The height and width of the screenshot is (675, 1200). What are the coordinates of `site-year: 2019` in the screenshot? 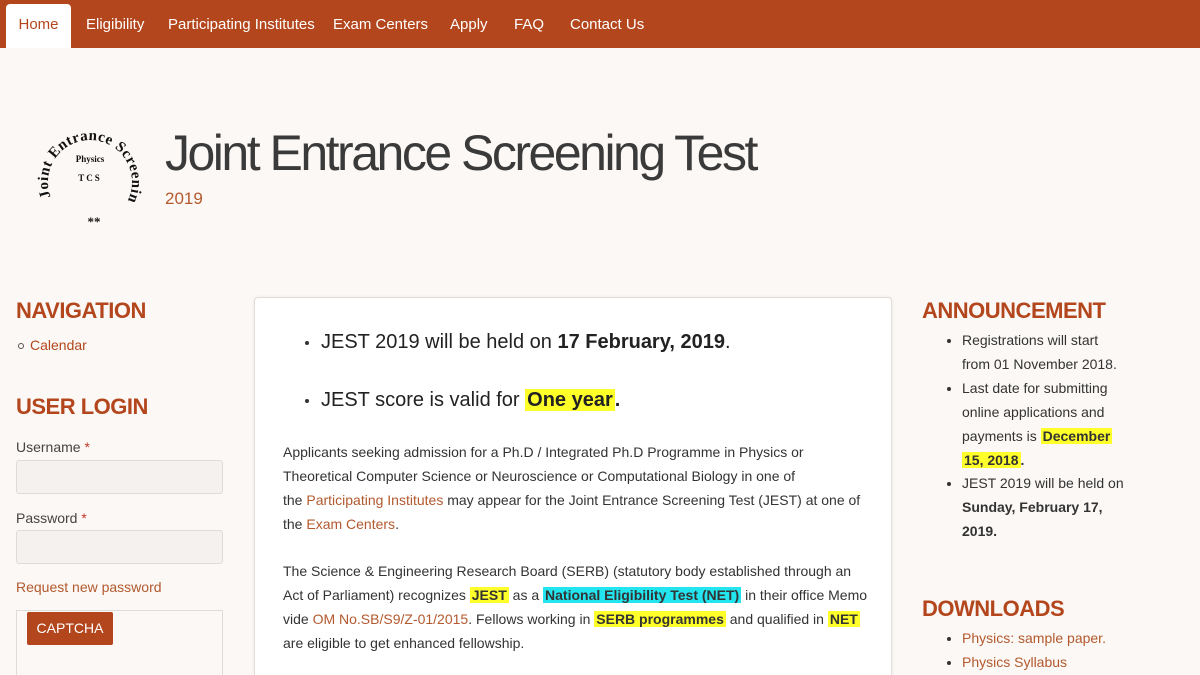 It's located at (184, 198).